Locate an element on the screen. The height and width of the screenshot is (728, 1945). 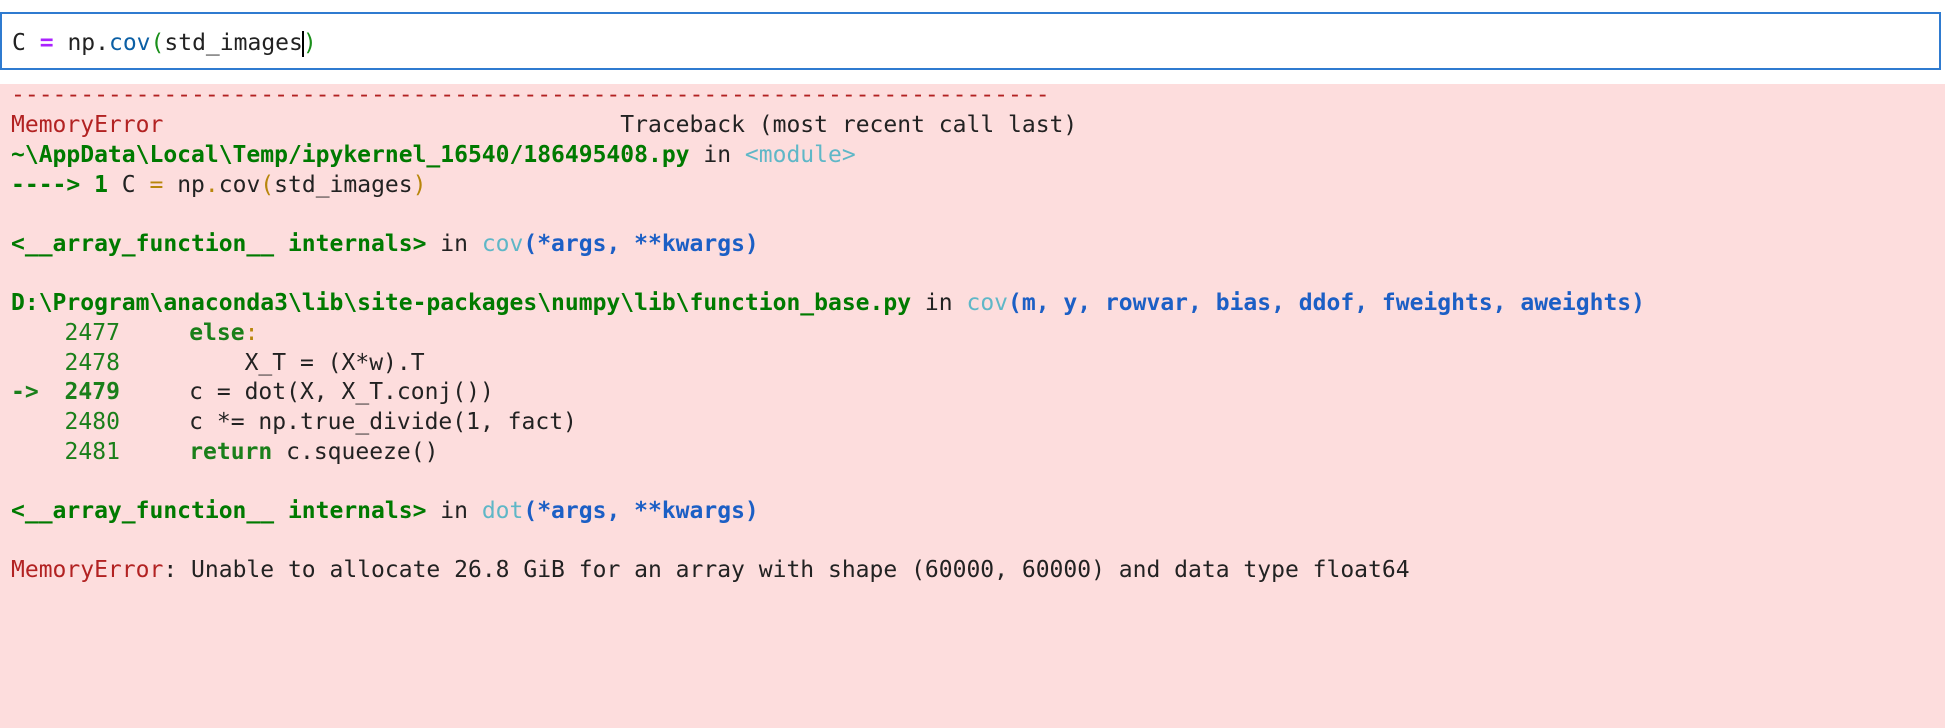
line-number: 2479 is located at coordinates (92, 392).